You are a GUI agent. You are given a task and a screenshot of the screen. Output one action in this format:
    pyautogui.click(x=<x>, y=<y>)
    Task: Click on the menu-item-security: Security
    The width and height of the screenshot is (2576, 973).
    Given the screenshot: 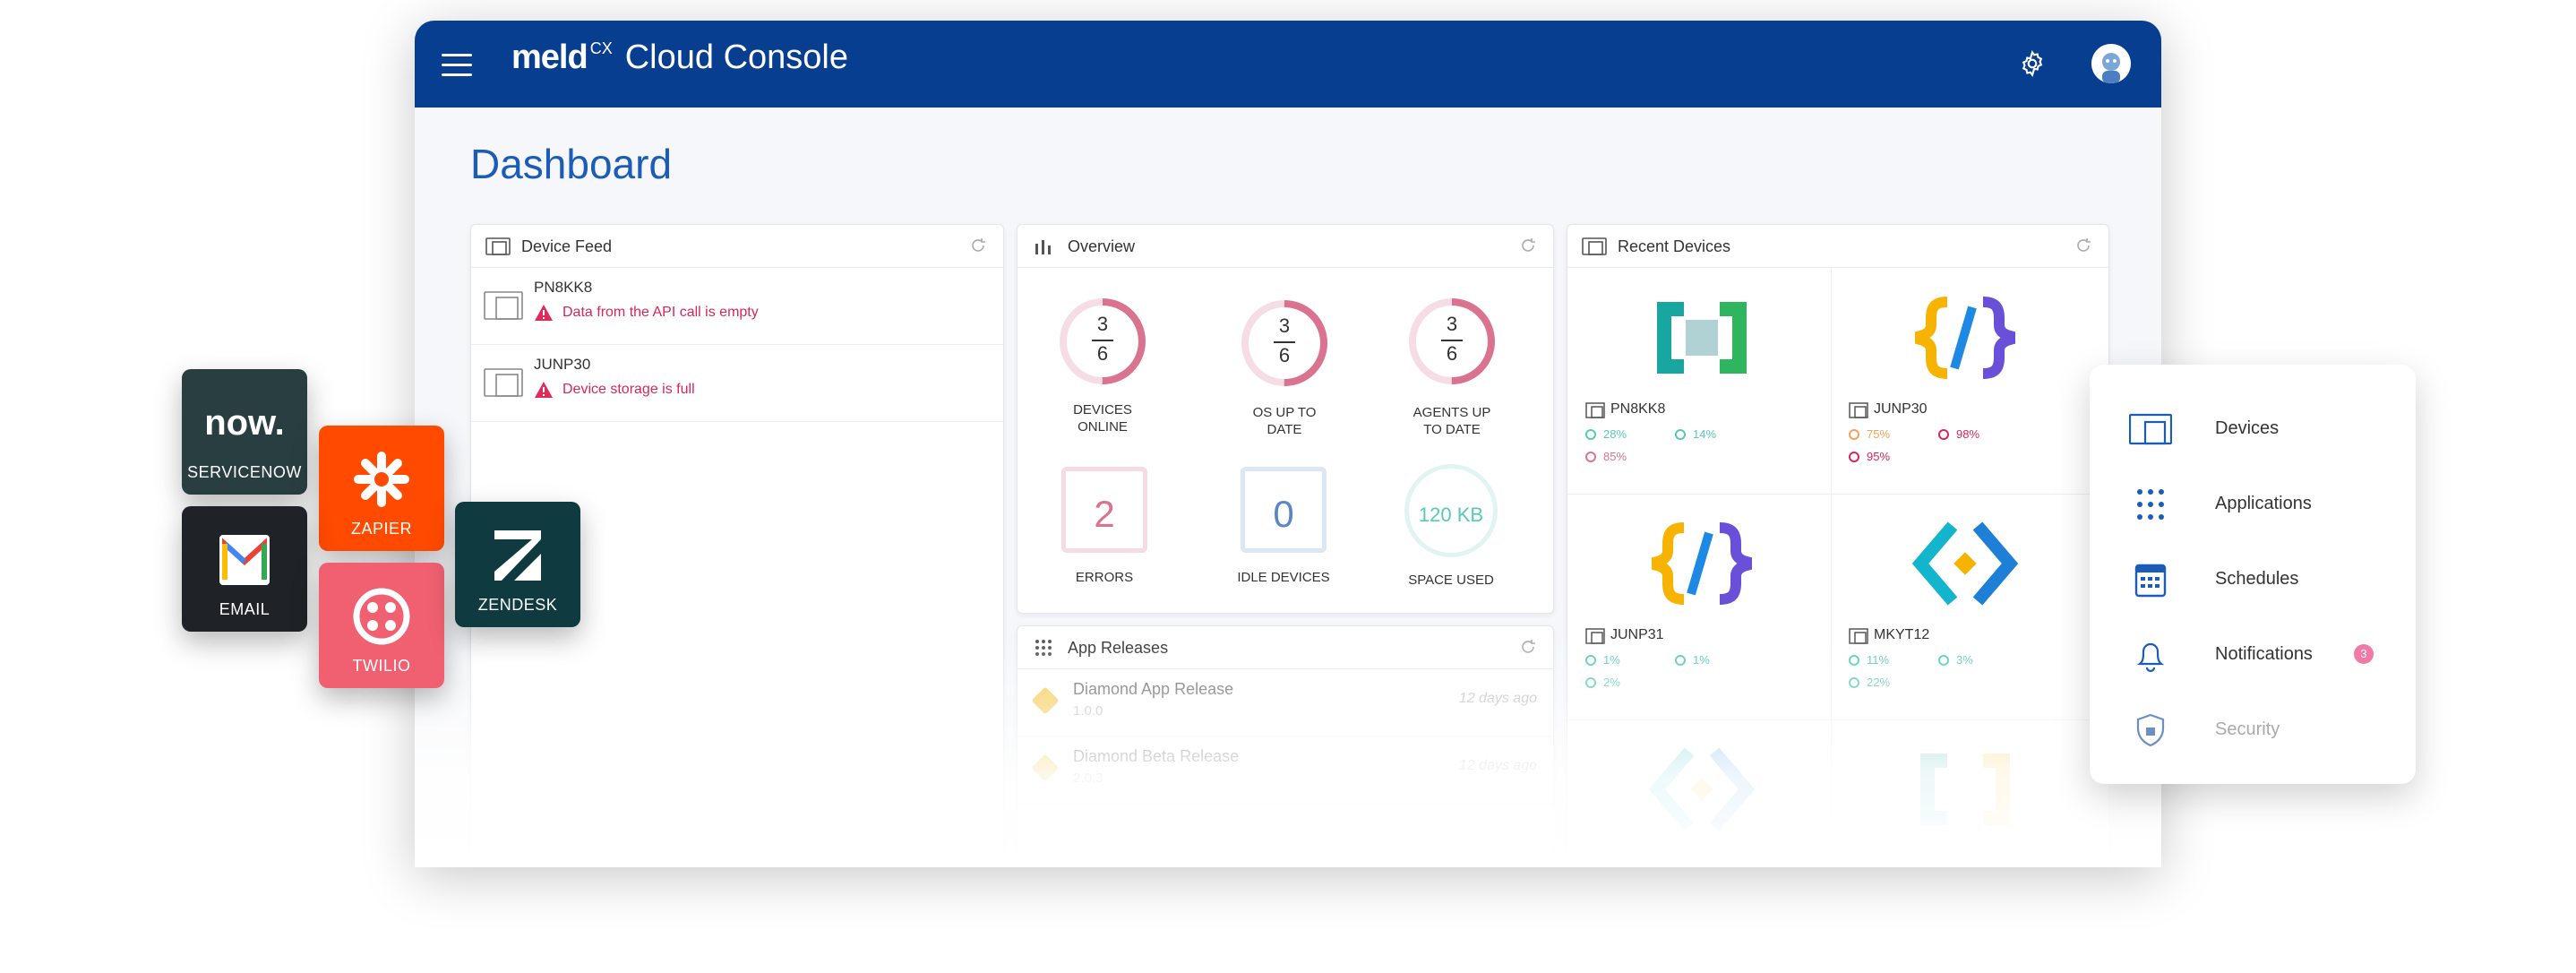 What is the action you would take?
    pyautogui.click(x=2253, y=730)
    